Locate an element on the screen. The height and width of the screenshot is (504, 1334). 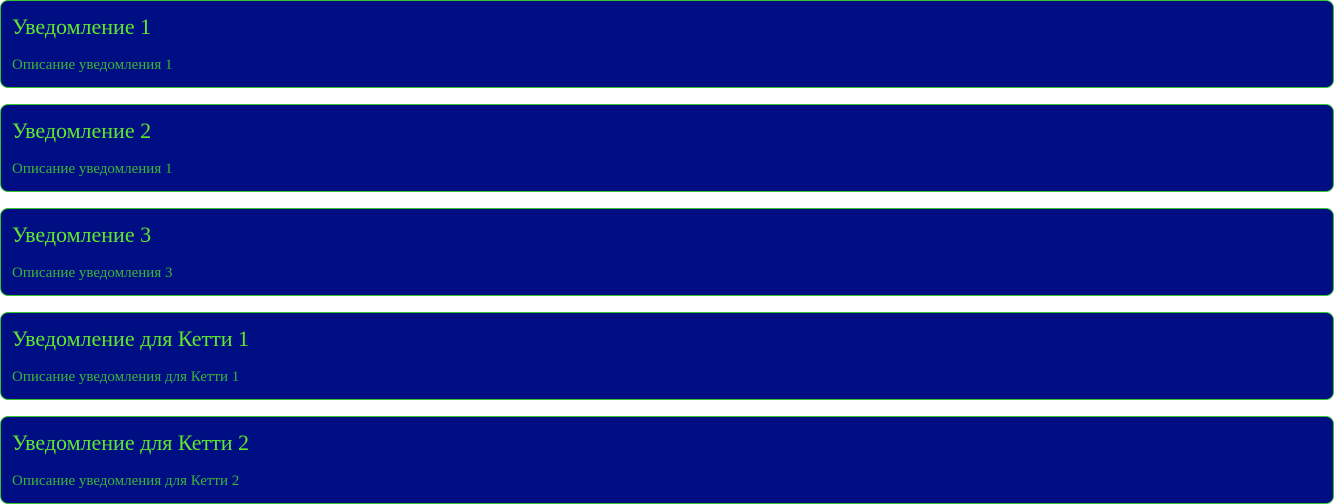
notification-description: Описание уведомления для Кетти 1 is located at coordinates (126, 377).